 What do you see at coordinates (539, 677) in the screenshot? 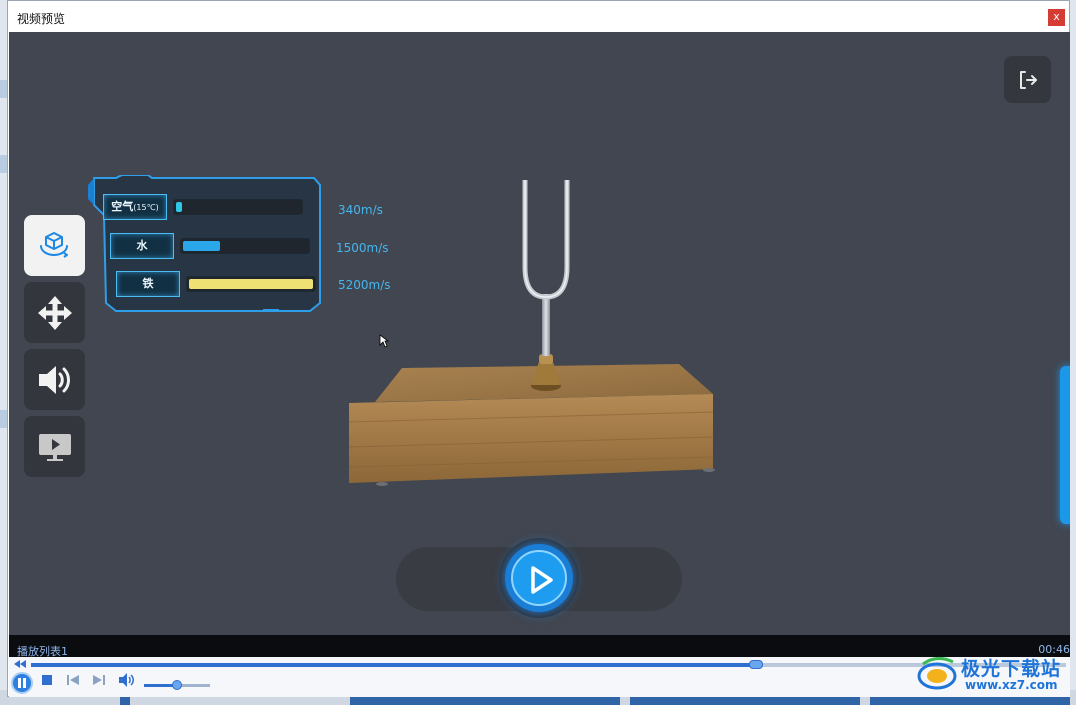
I see `player-controls` at bounding box center [539, 677].